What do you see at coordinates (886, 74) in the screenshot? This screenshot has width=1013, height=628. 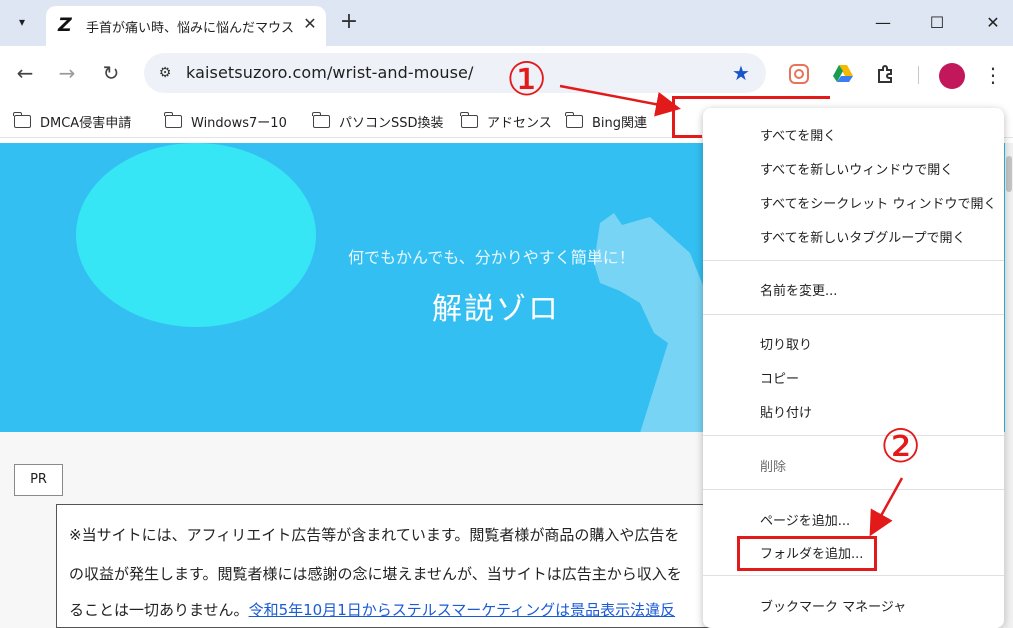 I see `extensions-puzzle-icon` at bounding box center [886, 74].